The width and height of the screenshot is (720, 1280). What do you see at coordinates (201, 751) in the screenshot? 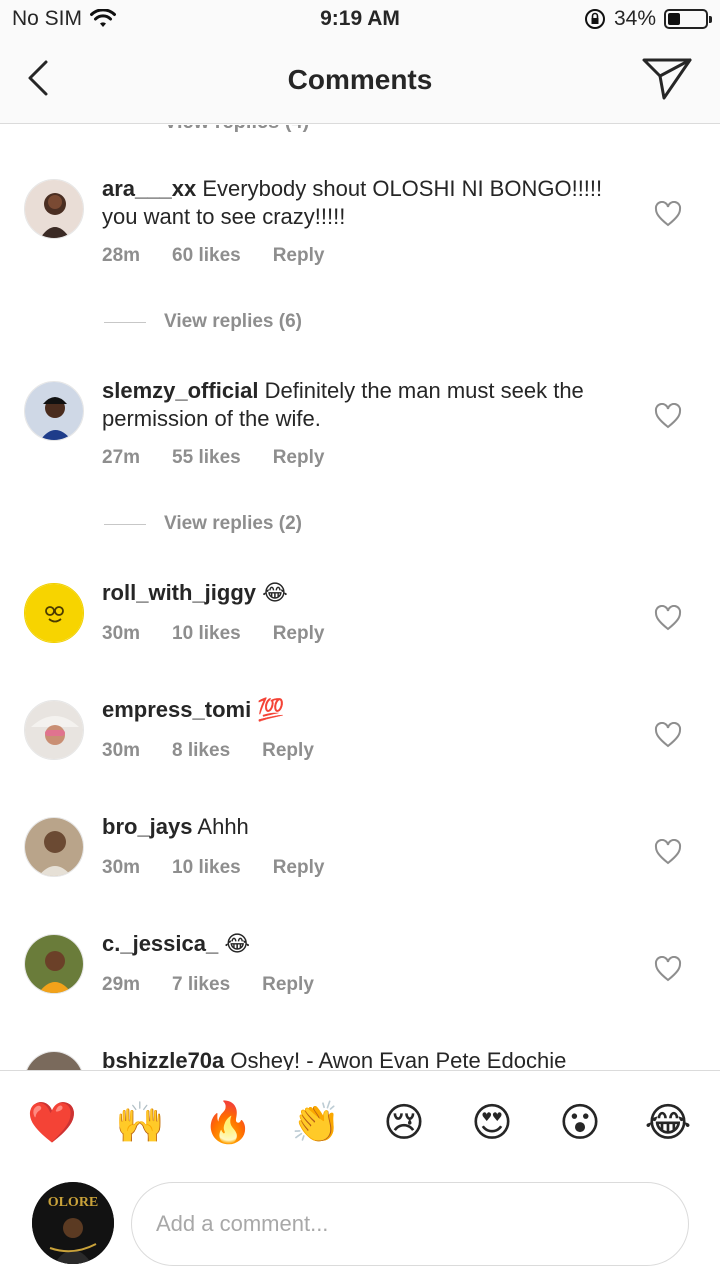
I see `comment-likes: 8 likes` at bounding box center [201, 751].